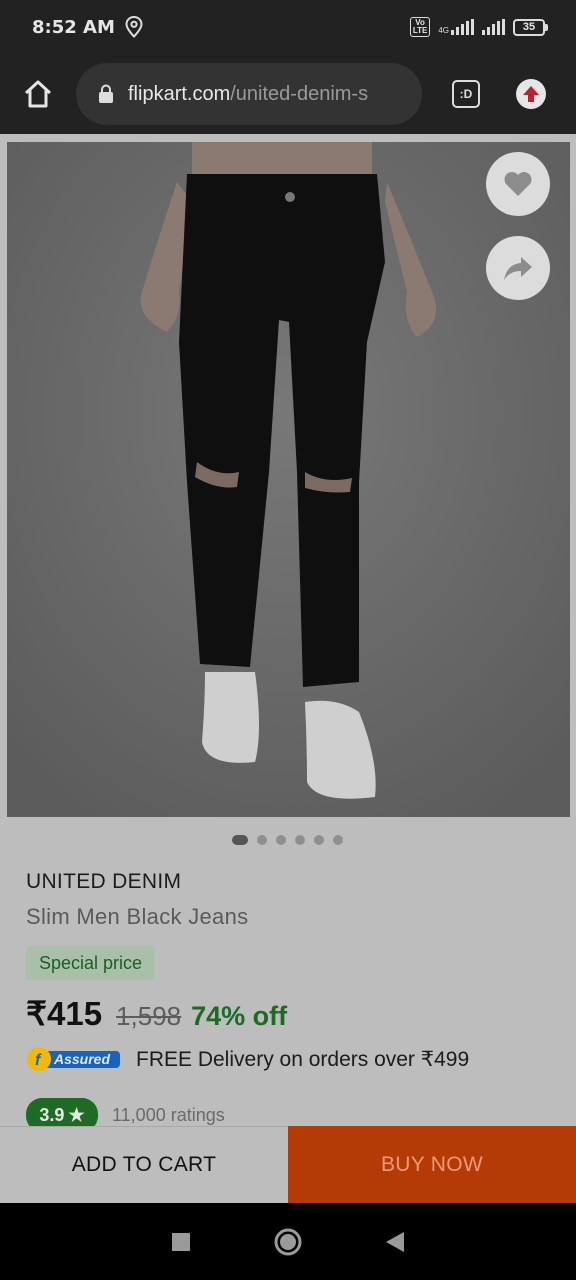 This screenshot has height=1280, width=576. Describe the element at coordinates (134, 27) in the screenshot. I see `location-icon` at that location.